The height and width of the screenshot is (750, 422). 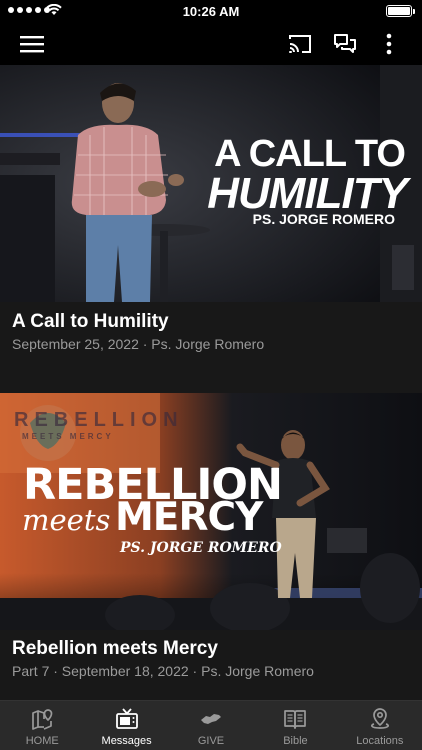 What do you see at coordinates (389, 44) in the screenshot?
I see `more-vertical-icon` at bounding box center [389, 44].